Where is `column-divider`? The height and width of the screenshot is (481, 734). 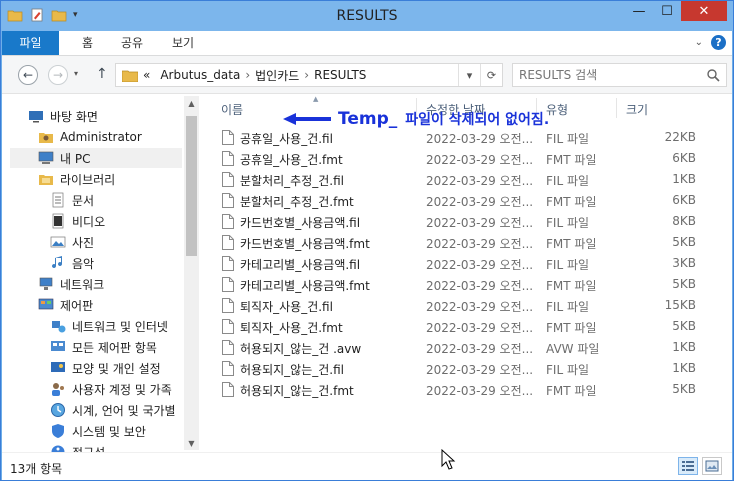 column-divider is located at coordinates (616, 108).